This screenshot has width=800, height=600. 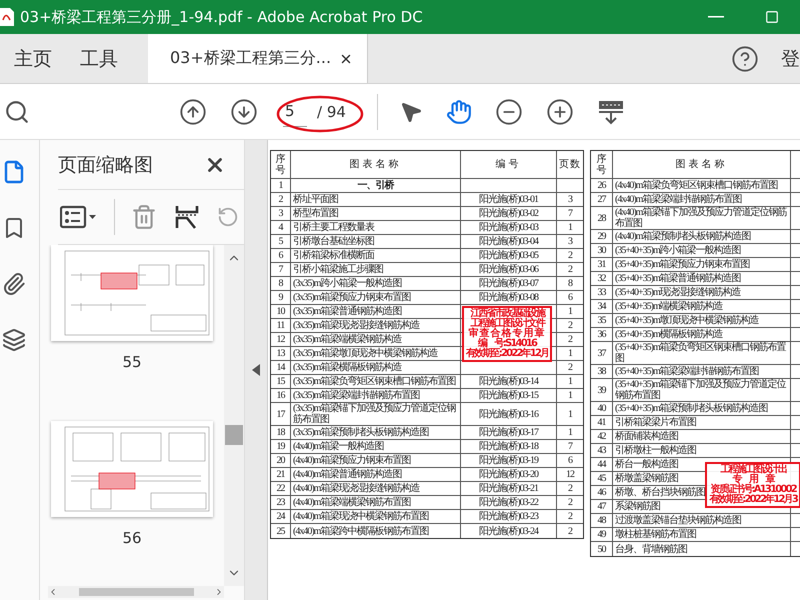 I want to click on table-cell: 阳光施(桥)03-01, so click(x=509, y=199).